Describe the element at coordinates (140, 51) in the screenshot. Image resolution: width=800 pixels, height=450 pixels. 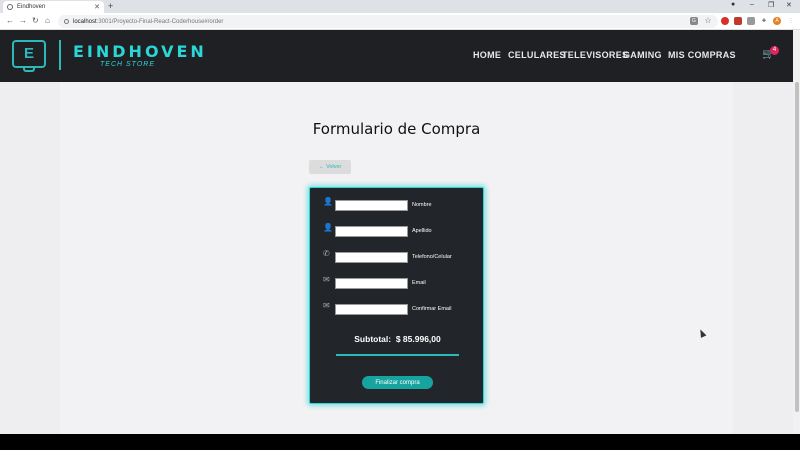
I see `brand-name: EINDHOVEN` at that location.